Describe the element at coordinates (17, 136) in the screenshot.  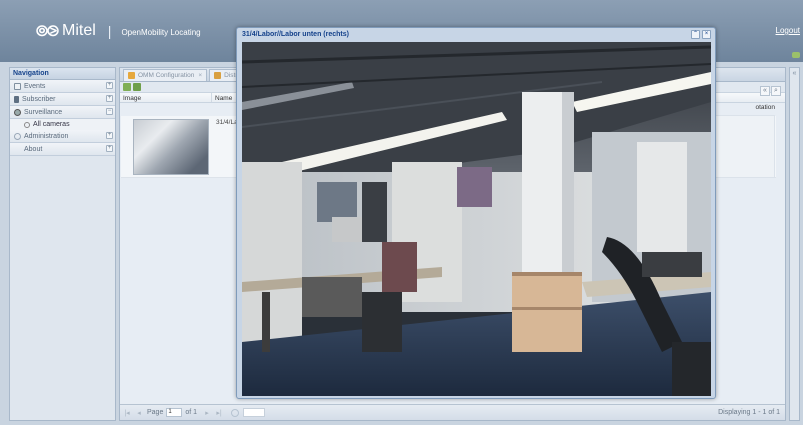
I see `gear-icon` at that location.